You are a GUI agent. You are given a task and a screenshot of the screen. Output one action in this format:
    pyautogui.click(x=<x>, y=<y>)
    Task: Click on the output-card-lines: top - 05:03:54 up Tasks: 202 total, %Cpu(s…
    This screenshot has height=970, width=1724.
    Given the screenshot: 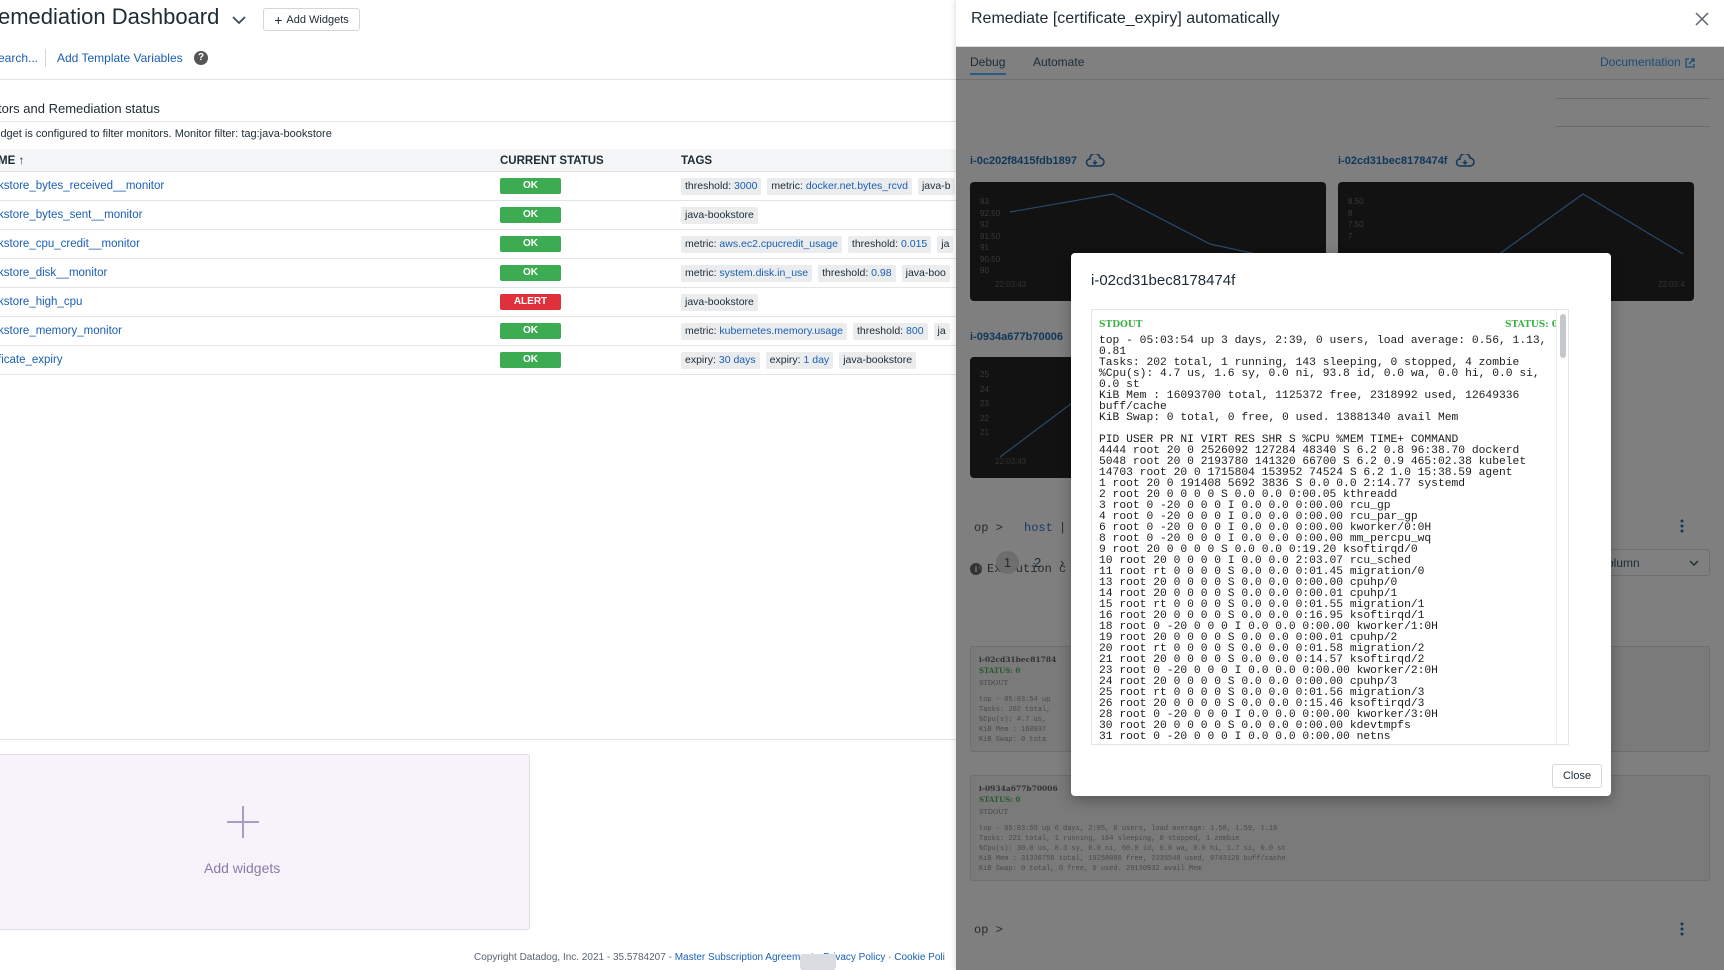 What is the action you would take?
    pyautogui.click(x=1014, y=720)
    